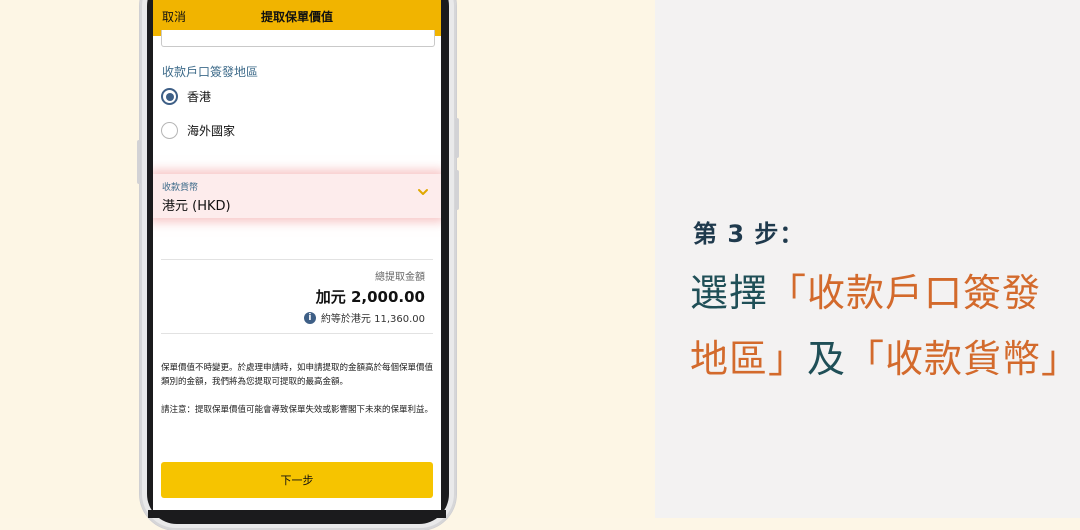 The width and height of the screenshot is (1080, 530). I want to click on instruction-highlight-currency: 「收款貨幣」, so click(963, 359).